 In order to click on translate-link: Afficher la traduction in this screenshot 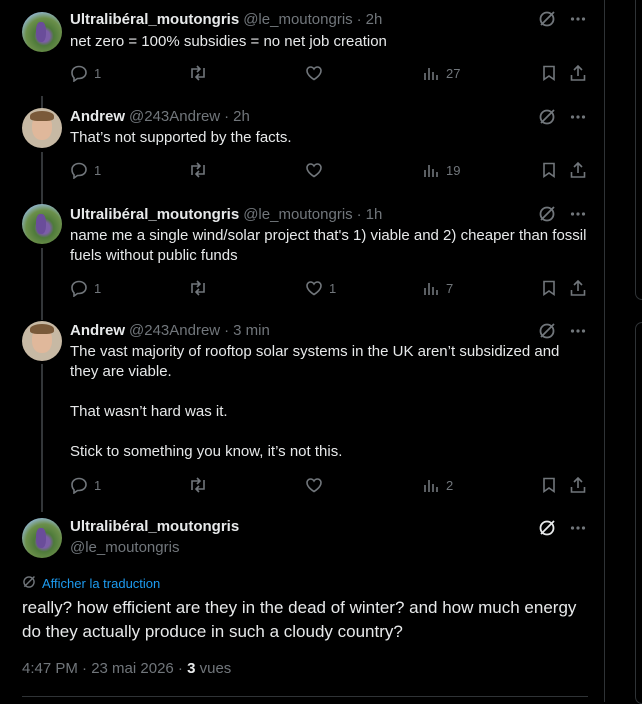, I will do `click(91, 583)`.